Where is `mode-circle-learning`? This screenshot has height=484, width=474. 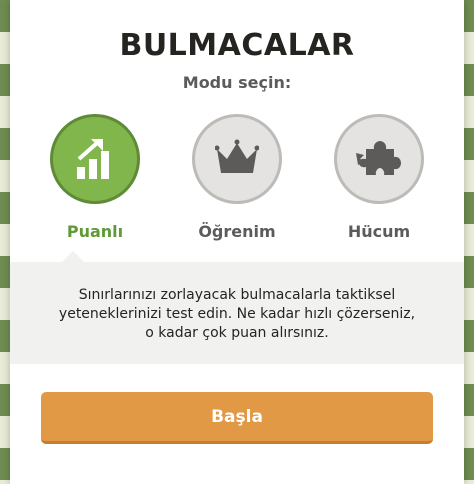
mode-circle-learning is located at coordinates (237, 159).